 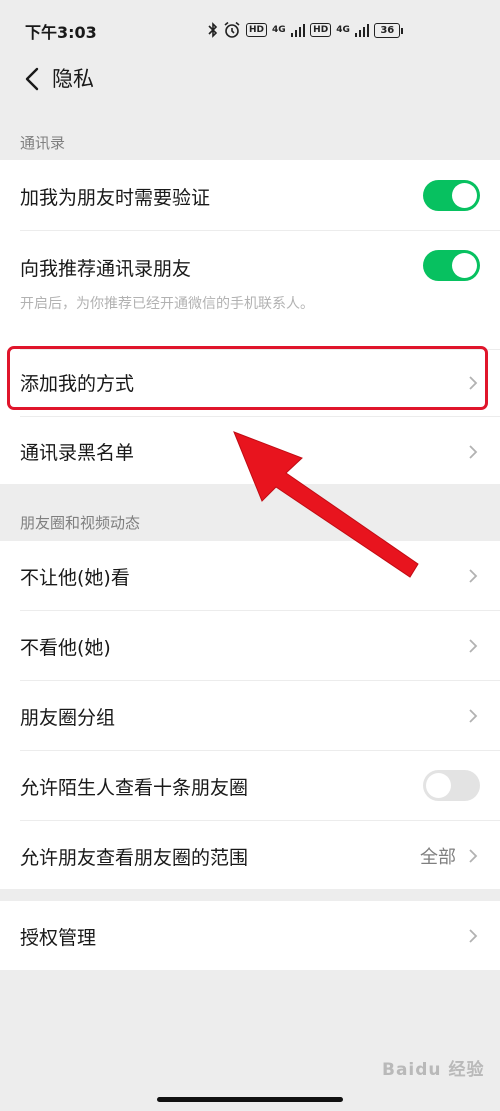 I want to click on row-label-strangers: 允许陌生人查看十条朋友圈, so click(x=134, y=788).